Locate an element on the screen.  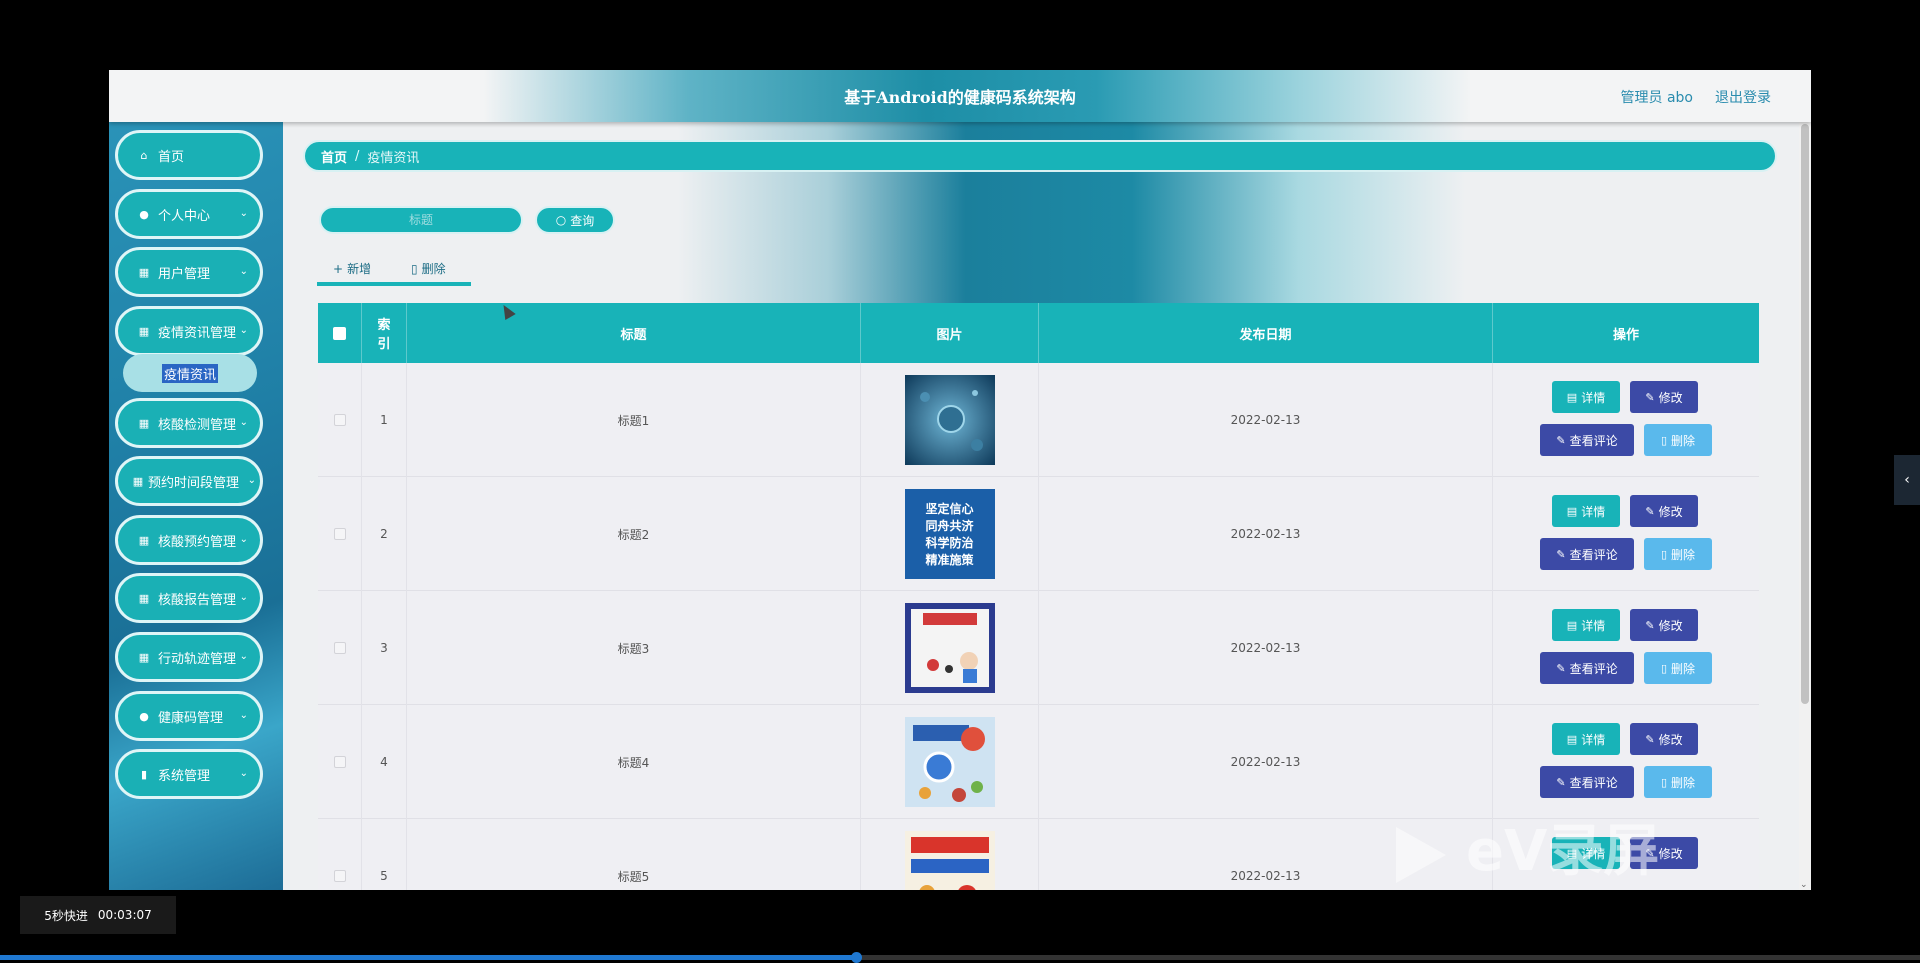
sidebar-item-user-management: ▦ 用户管理 ⌄ is located at coordinates (189, 272).